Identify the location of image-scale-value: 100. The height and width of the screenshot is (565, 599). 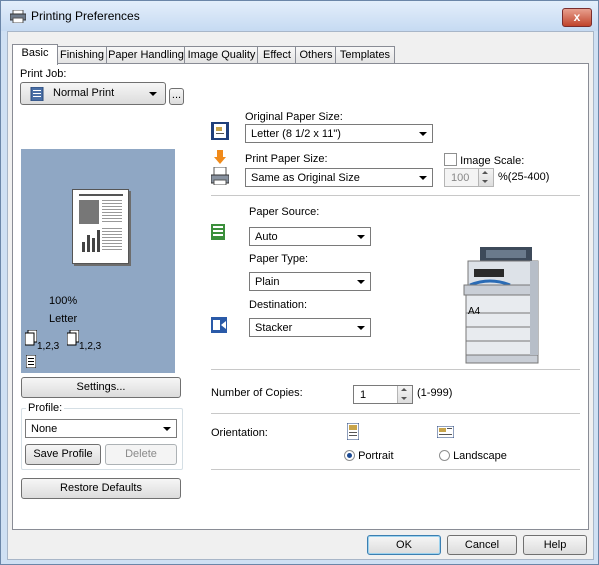
(460, 178).